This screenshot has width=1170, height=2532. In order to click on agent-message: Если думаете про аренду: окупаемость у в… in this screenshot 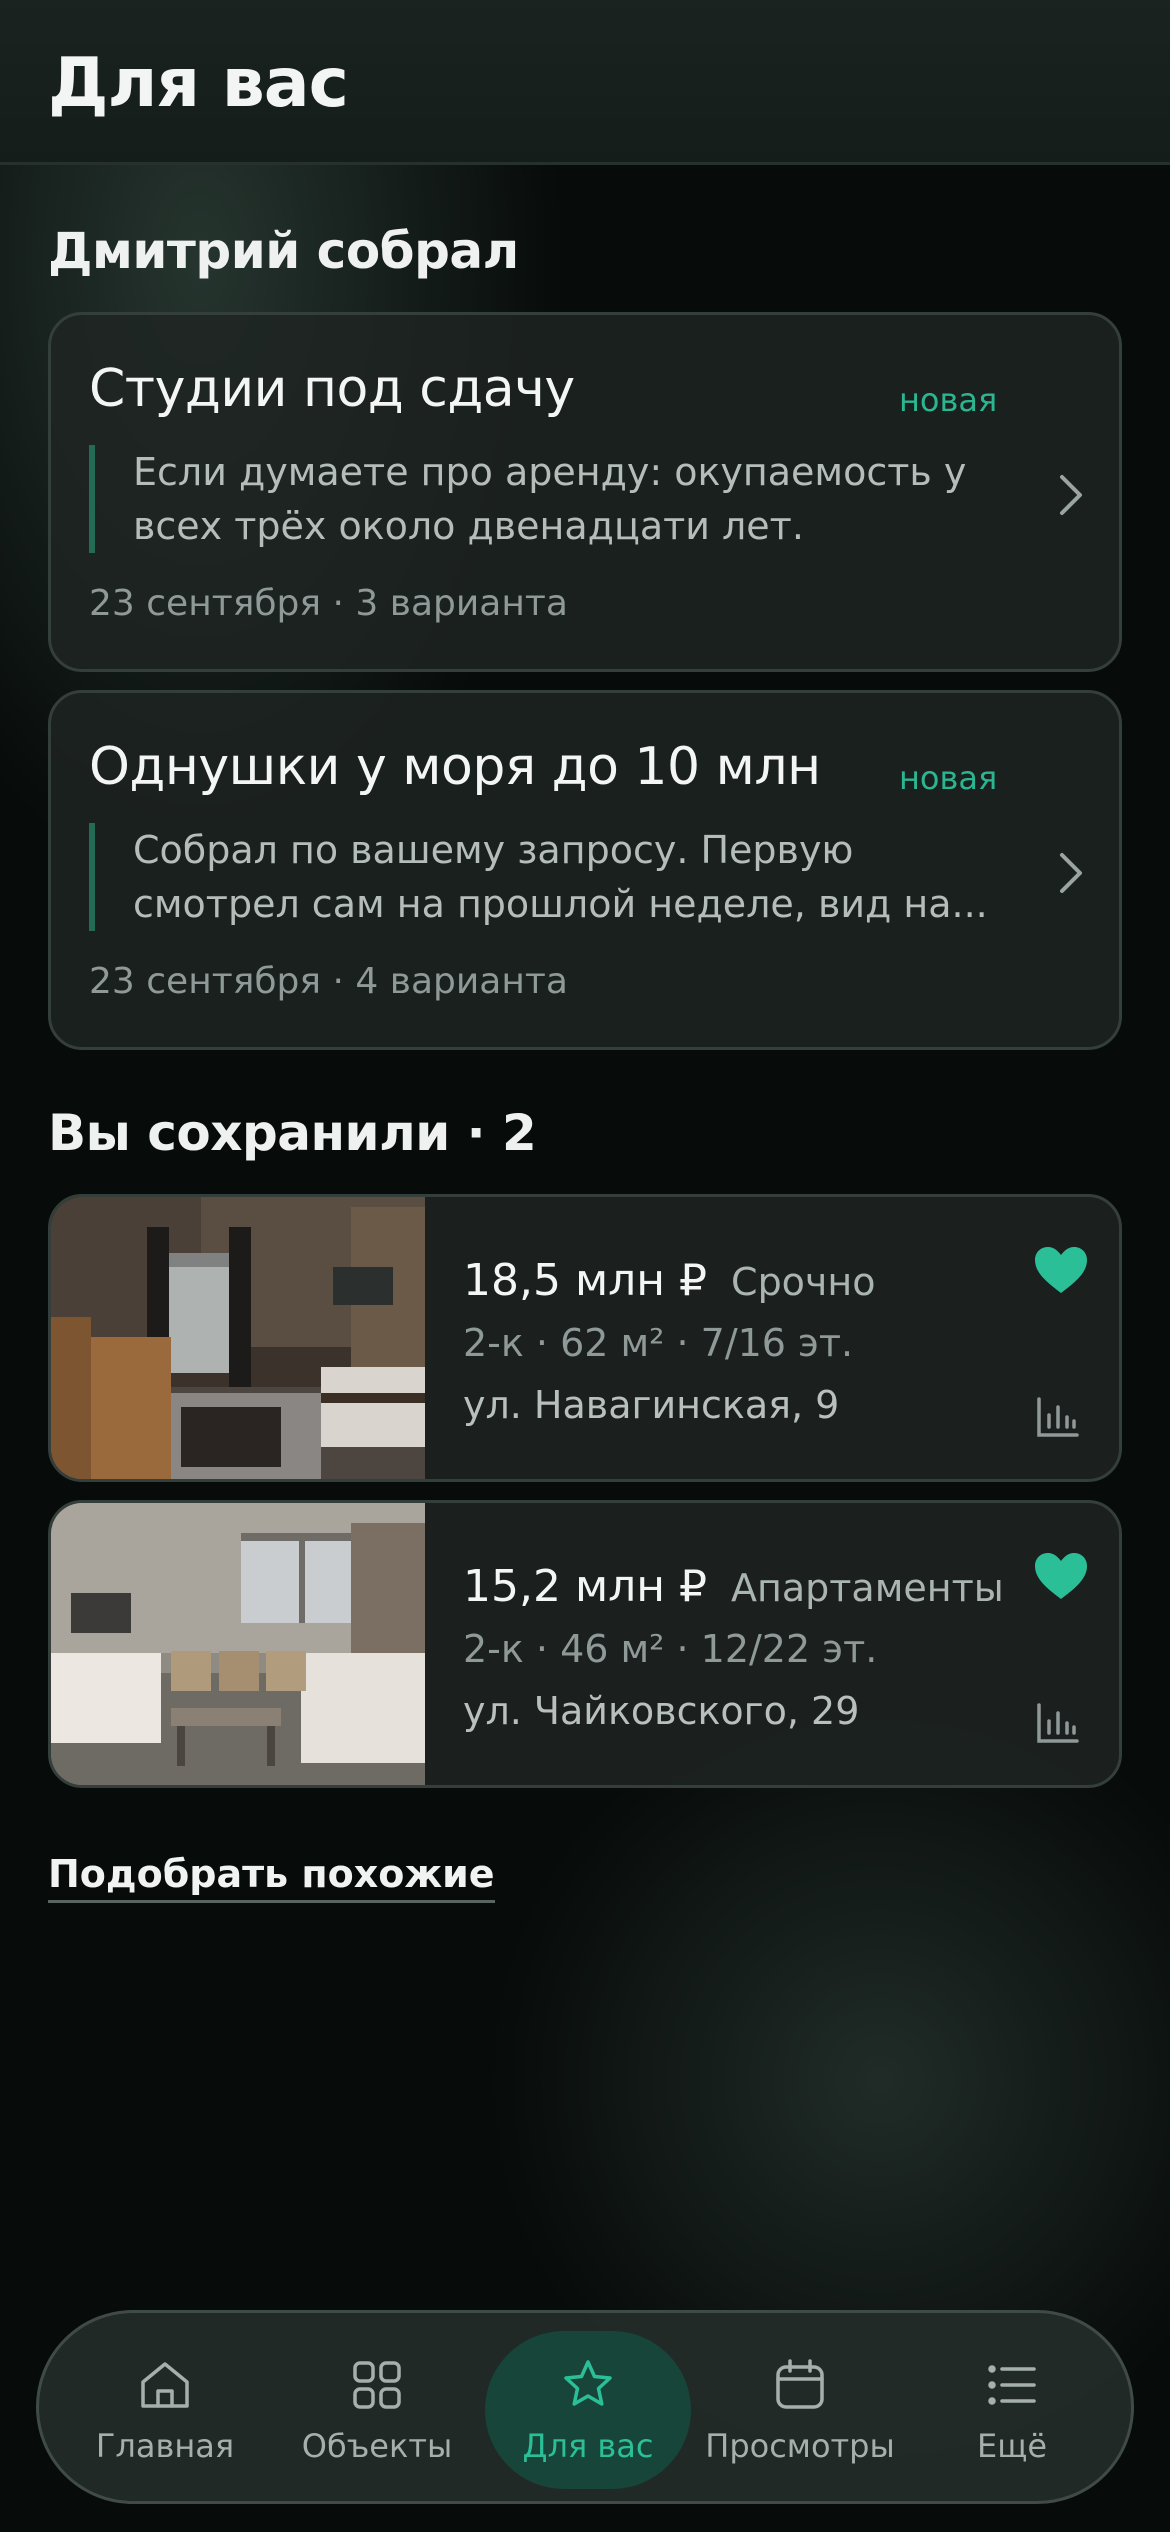, I will do `click(539, 499)`.